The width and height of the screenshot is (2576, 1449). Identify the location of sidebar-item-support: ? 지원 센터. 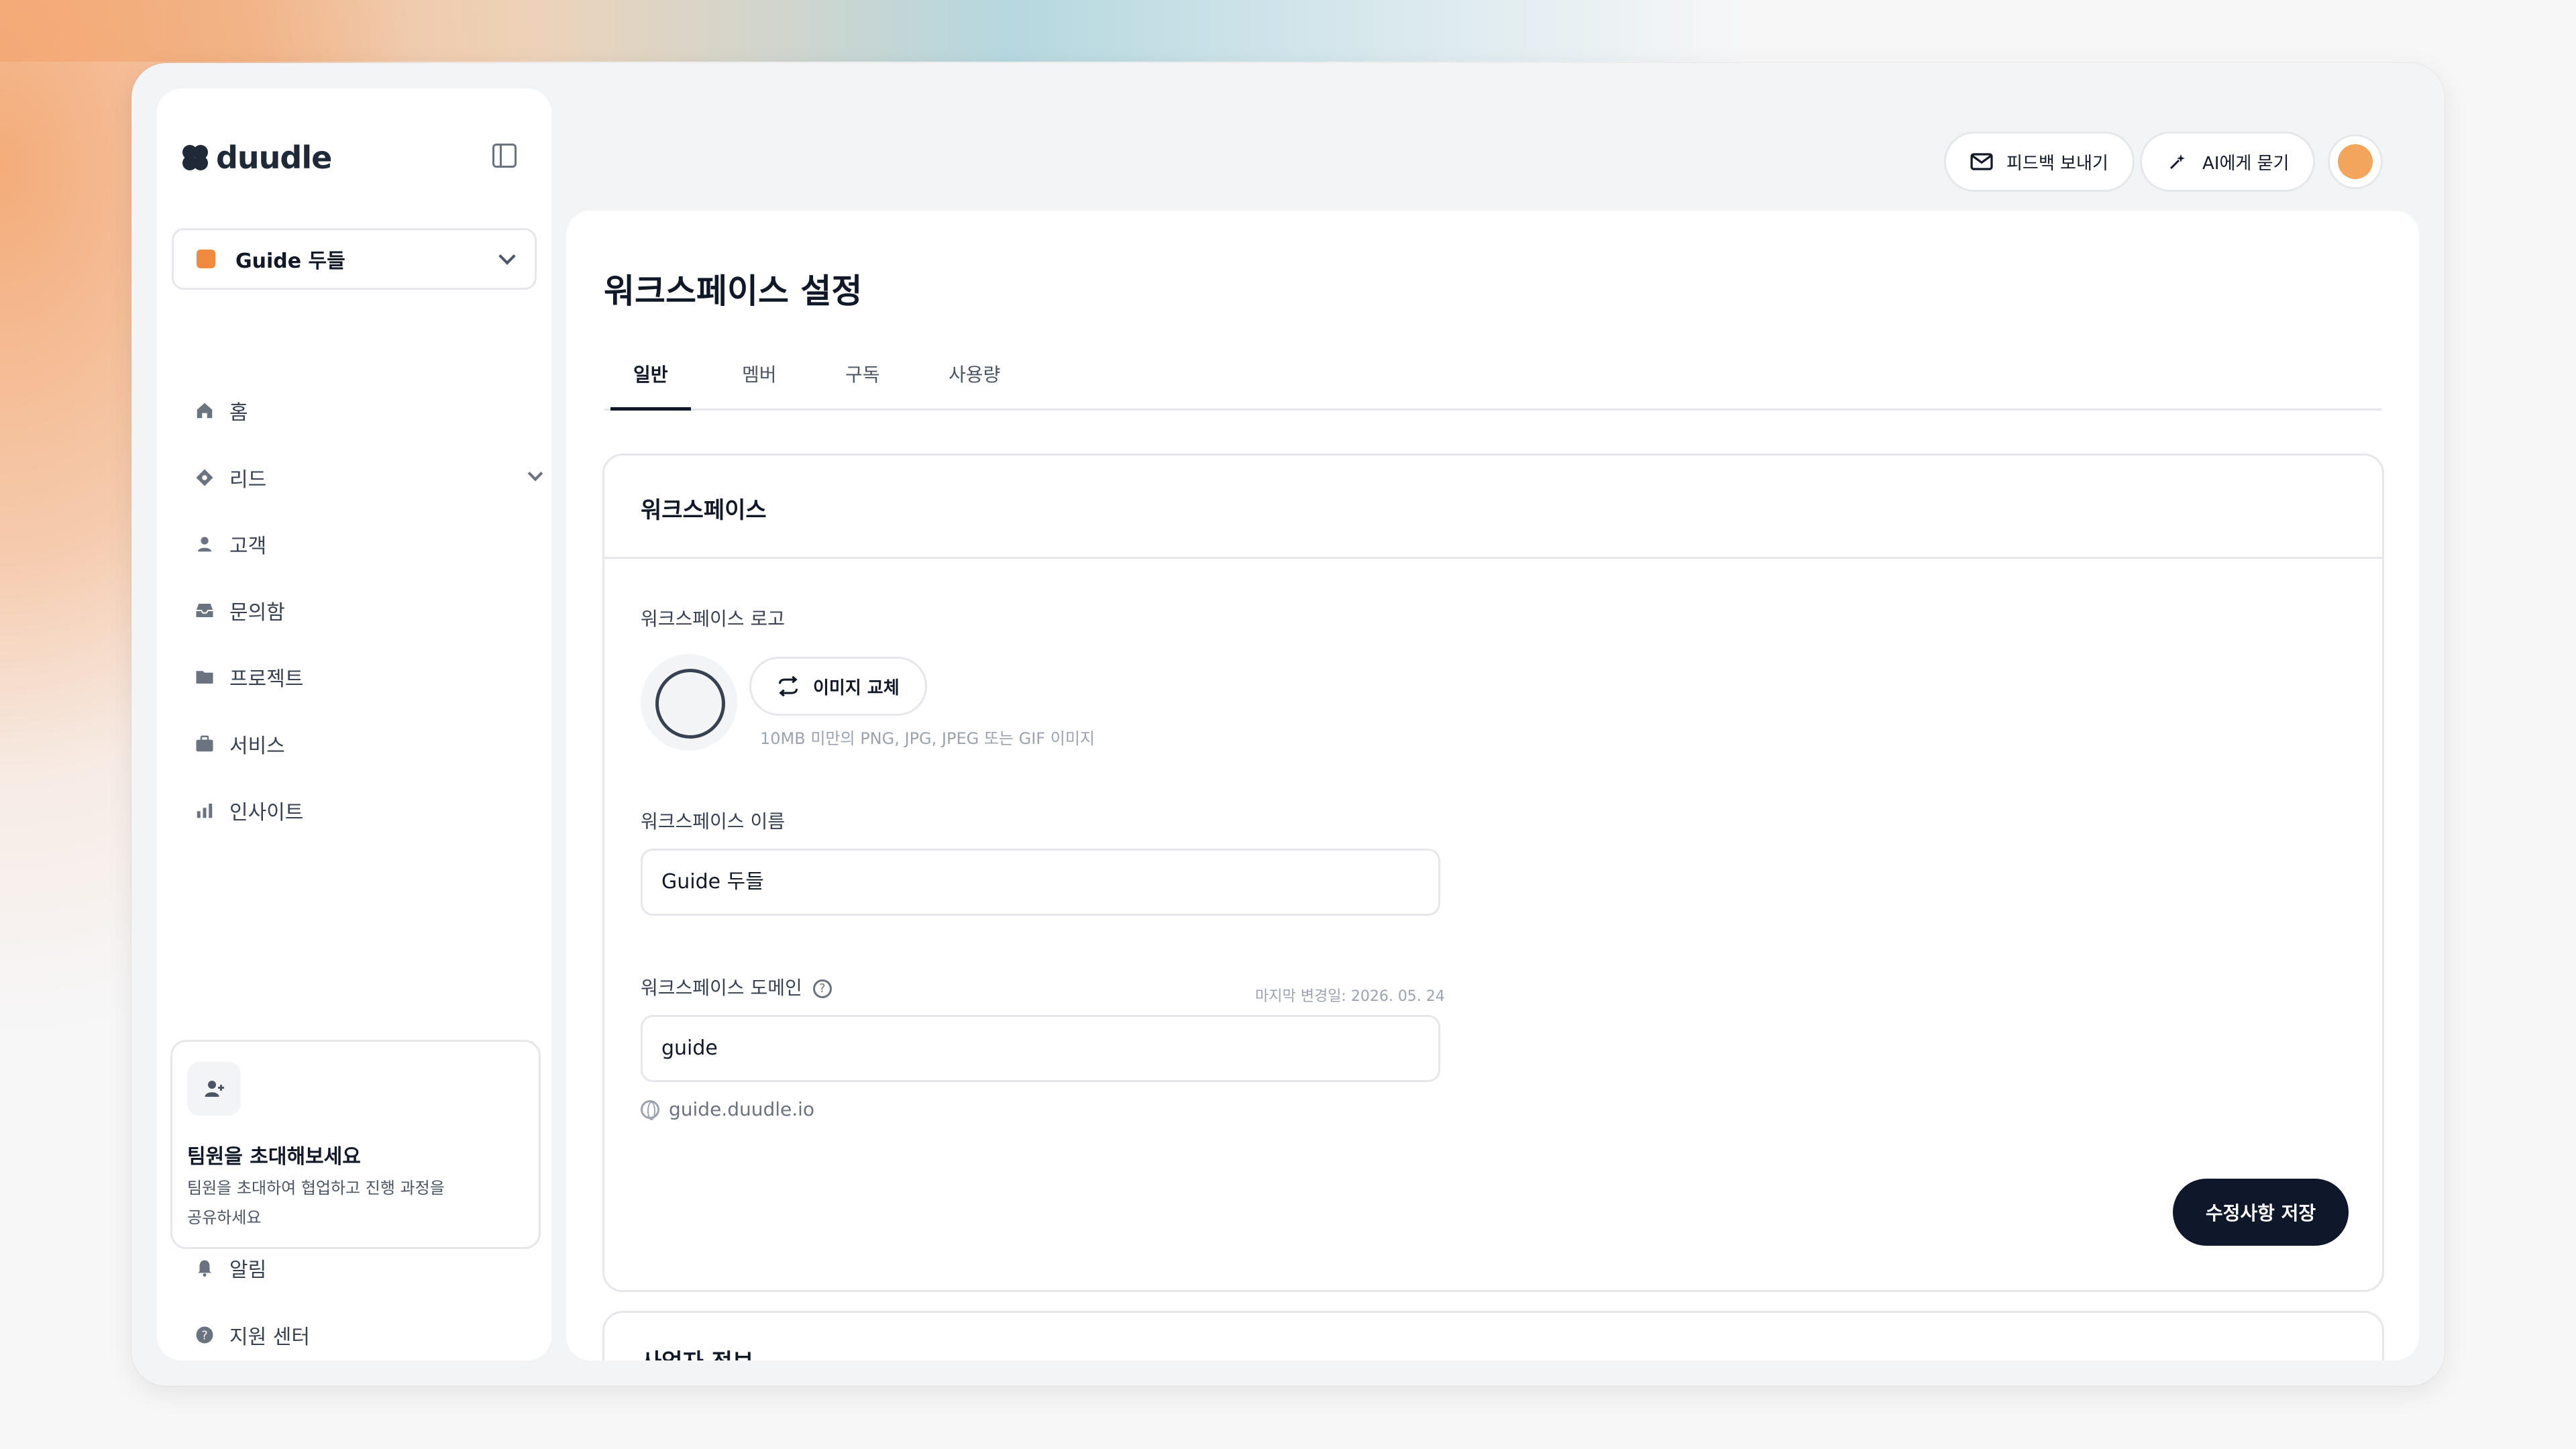
(252, 1335).